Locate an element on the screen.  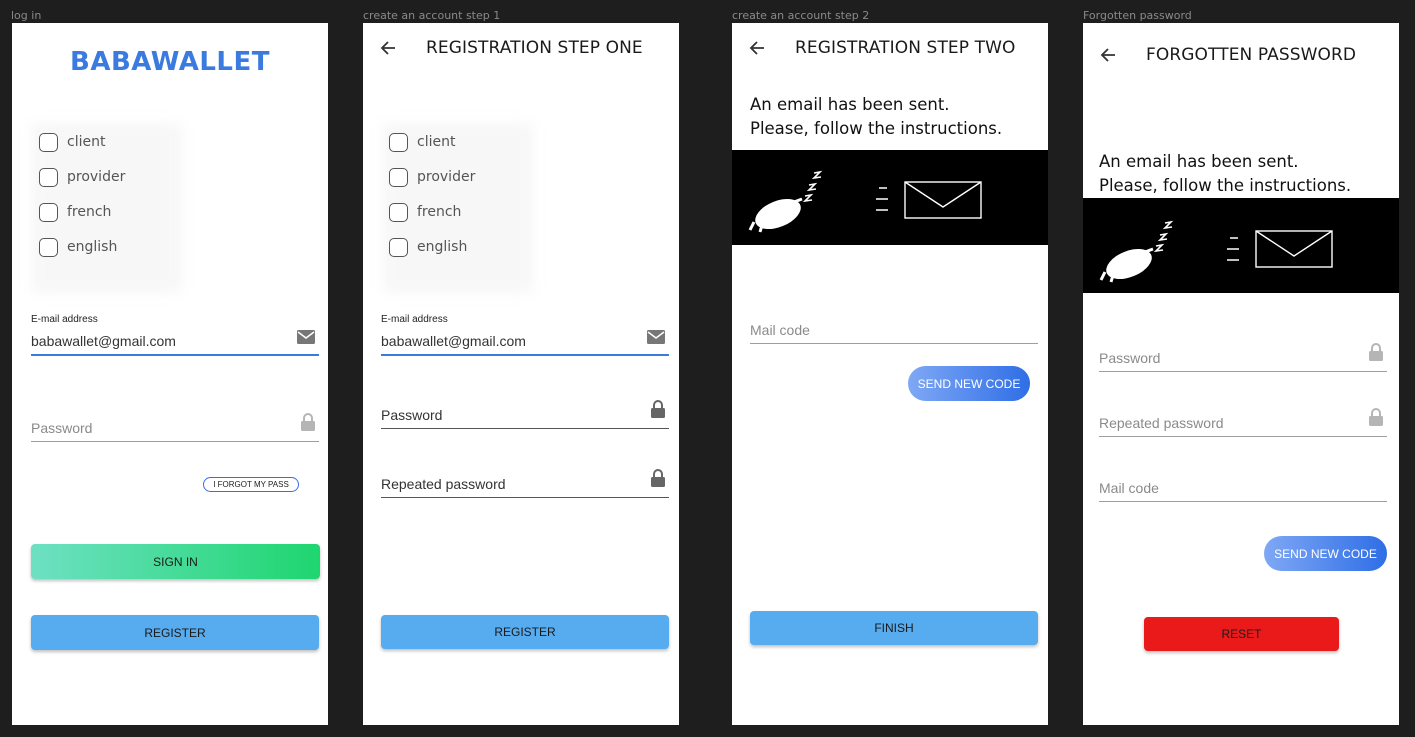
page-title: REGISTRATION STEP TWO is located at coordinates (905, 48).